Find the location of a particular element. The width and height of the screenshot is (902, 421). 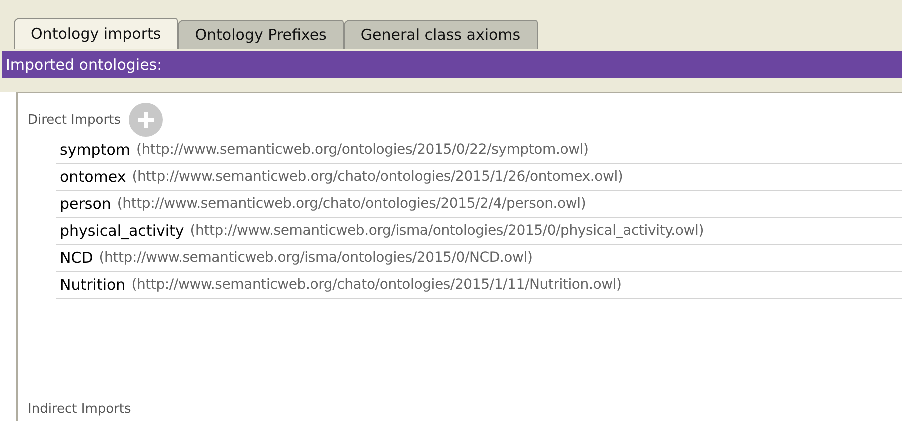

add-icon is located at coordinates (145, 120).